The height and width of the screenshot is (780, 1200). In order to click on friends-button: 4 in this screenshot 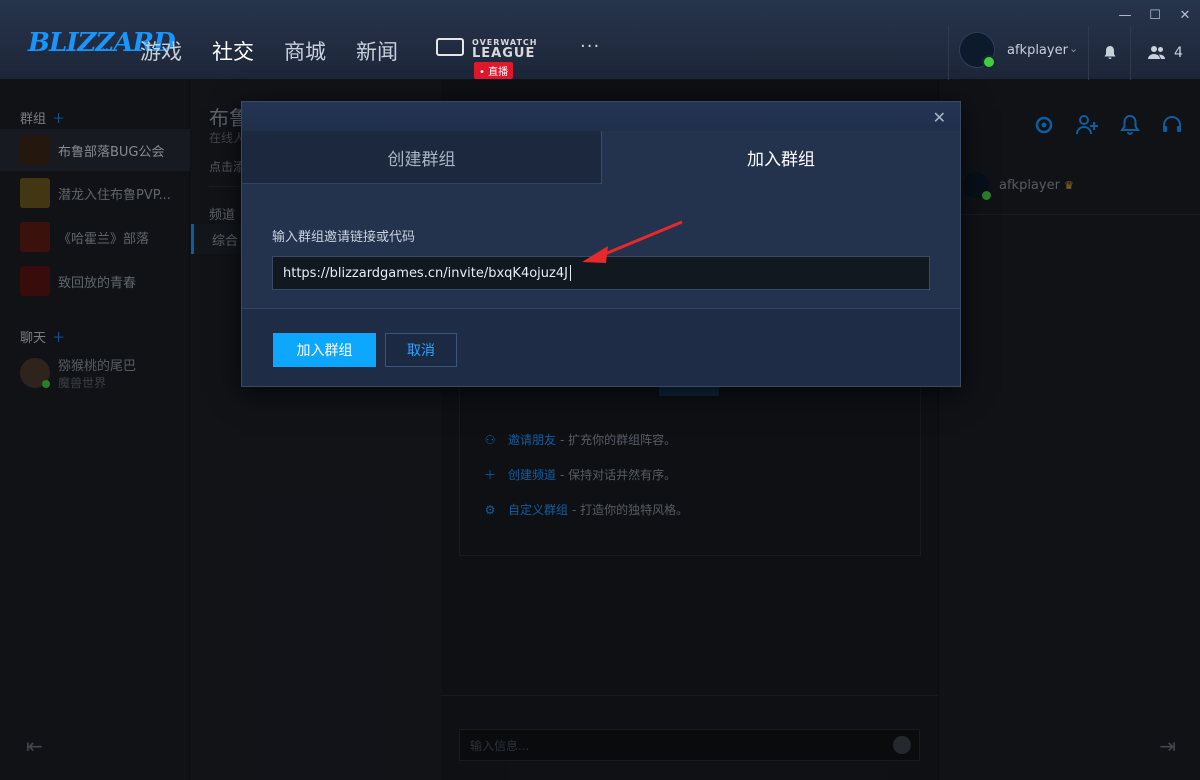, I will do `click(1165, 53)`.